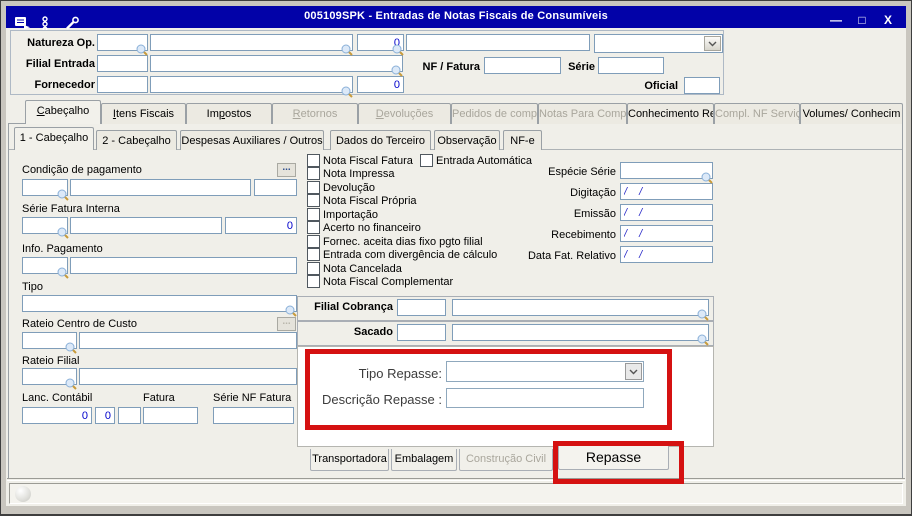  Describe the element at coordinates (253, 415) in the screenshot. I see `serie-nf-fatura-input` at that location.